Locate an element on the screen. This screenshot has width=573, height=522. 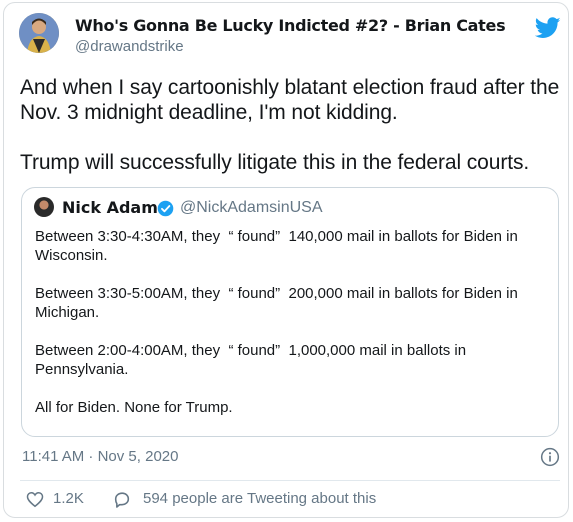
tweet-timestamp: 11:41 AM · Nov 5, 2020 is located at coordinates (100, 456).